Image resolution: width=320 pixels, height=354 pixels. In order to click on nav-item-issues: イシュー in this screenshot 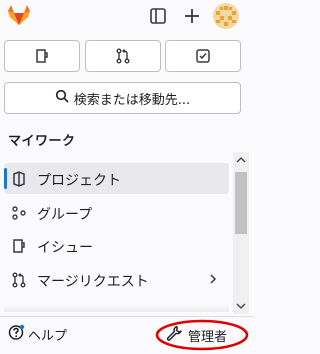, I will do `click(116, 245)`.